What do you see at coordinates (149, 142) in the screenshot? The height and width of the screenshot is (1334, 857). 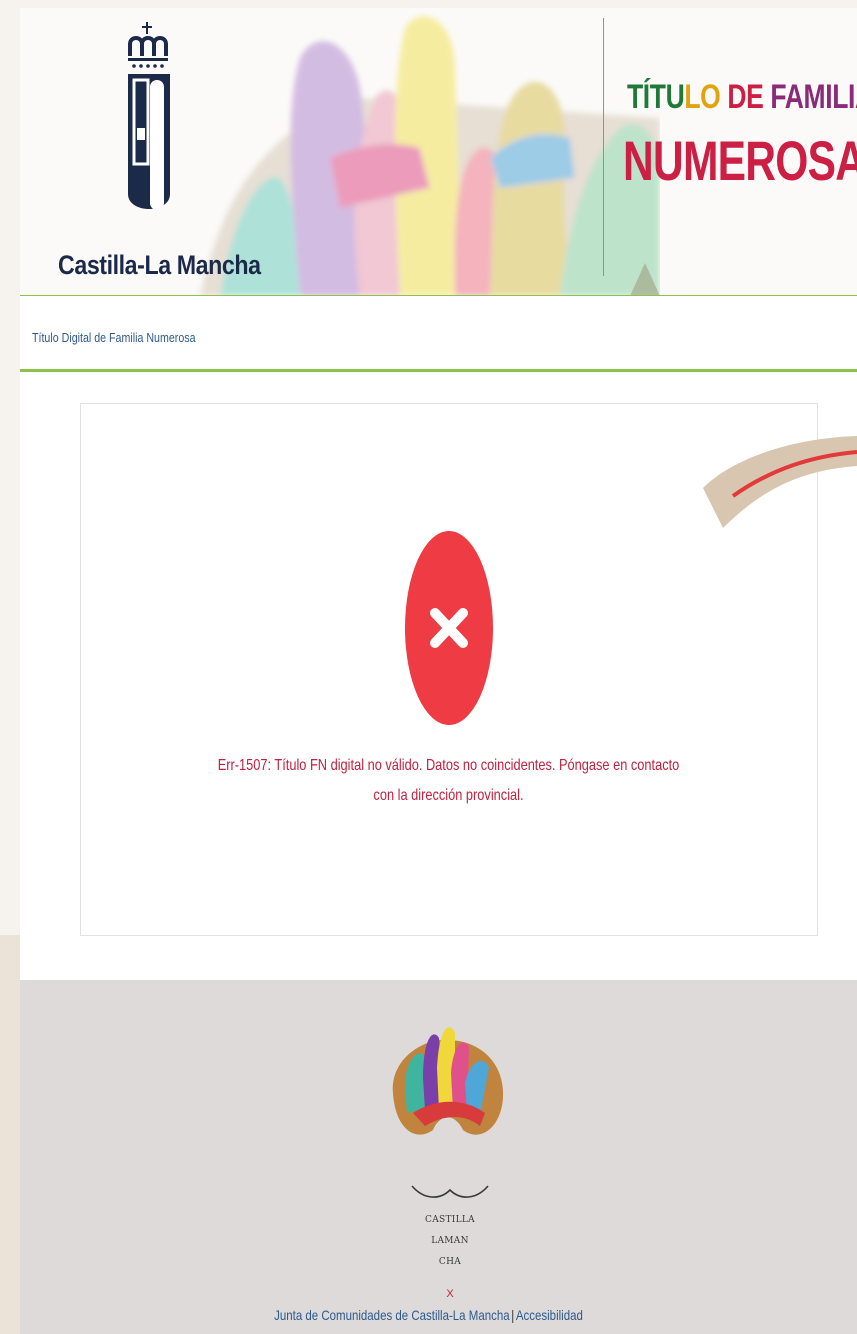 I see `shield-icon` at bounding box center [149, 142].